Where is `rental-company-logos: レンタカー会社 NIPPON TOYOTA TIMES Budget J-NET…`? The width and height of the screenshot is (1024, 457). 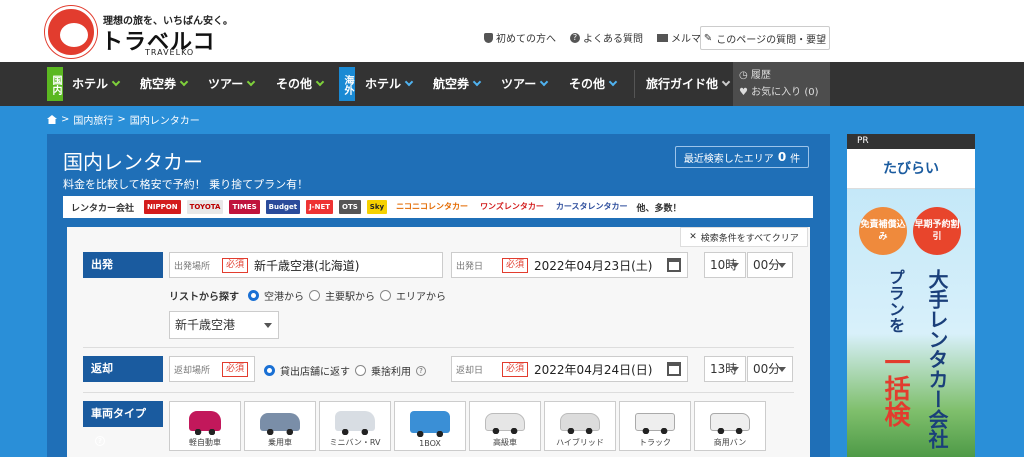 rental-company-logos: レンタカー会社 NIPPON TOYOTA TIMES Budget J-NET… is located at coordinates (438, 207).